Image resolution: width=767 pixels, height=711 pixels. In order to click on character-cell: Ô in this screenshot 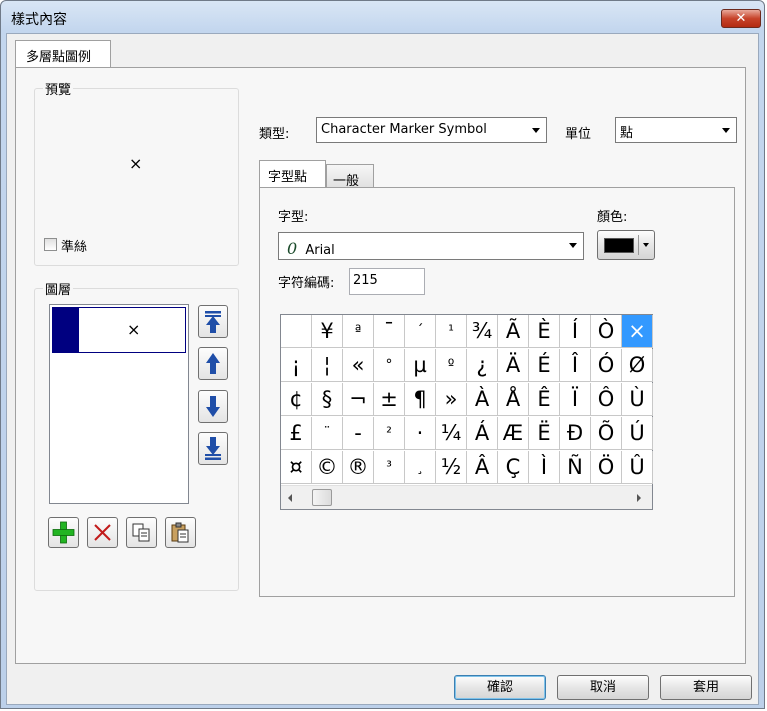, I will do `click(606, 399)`.